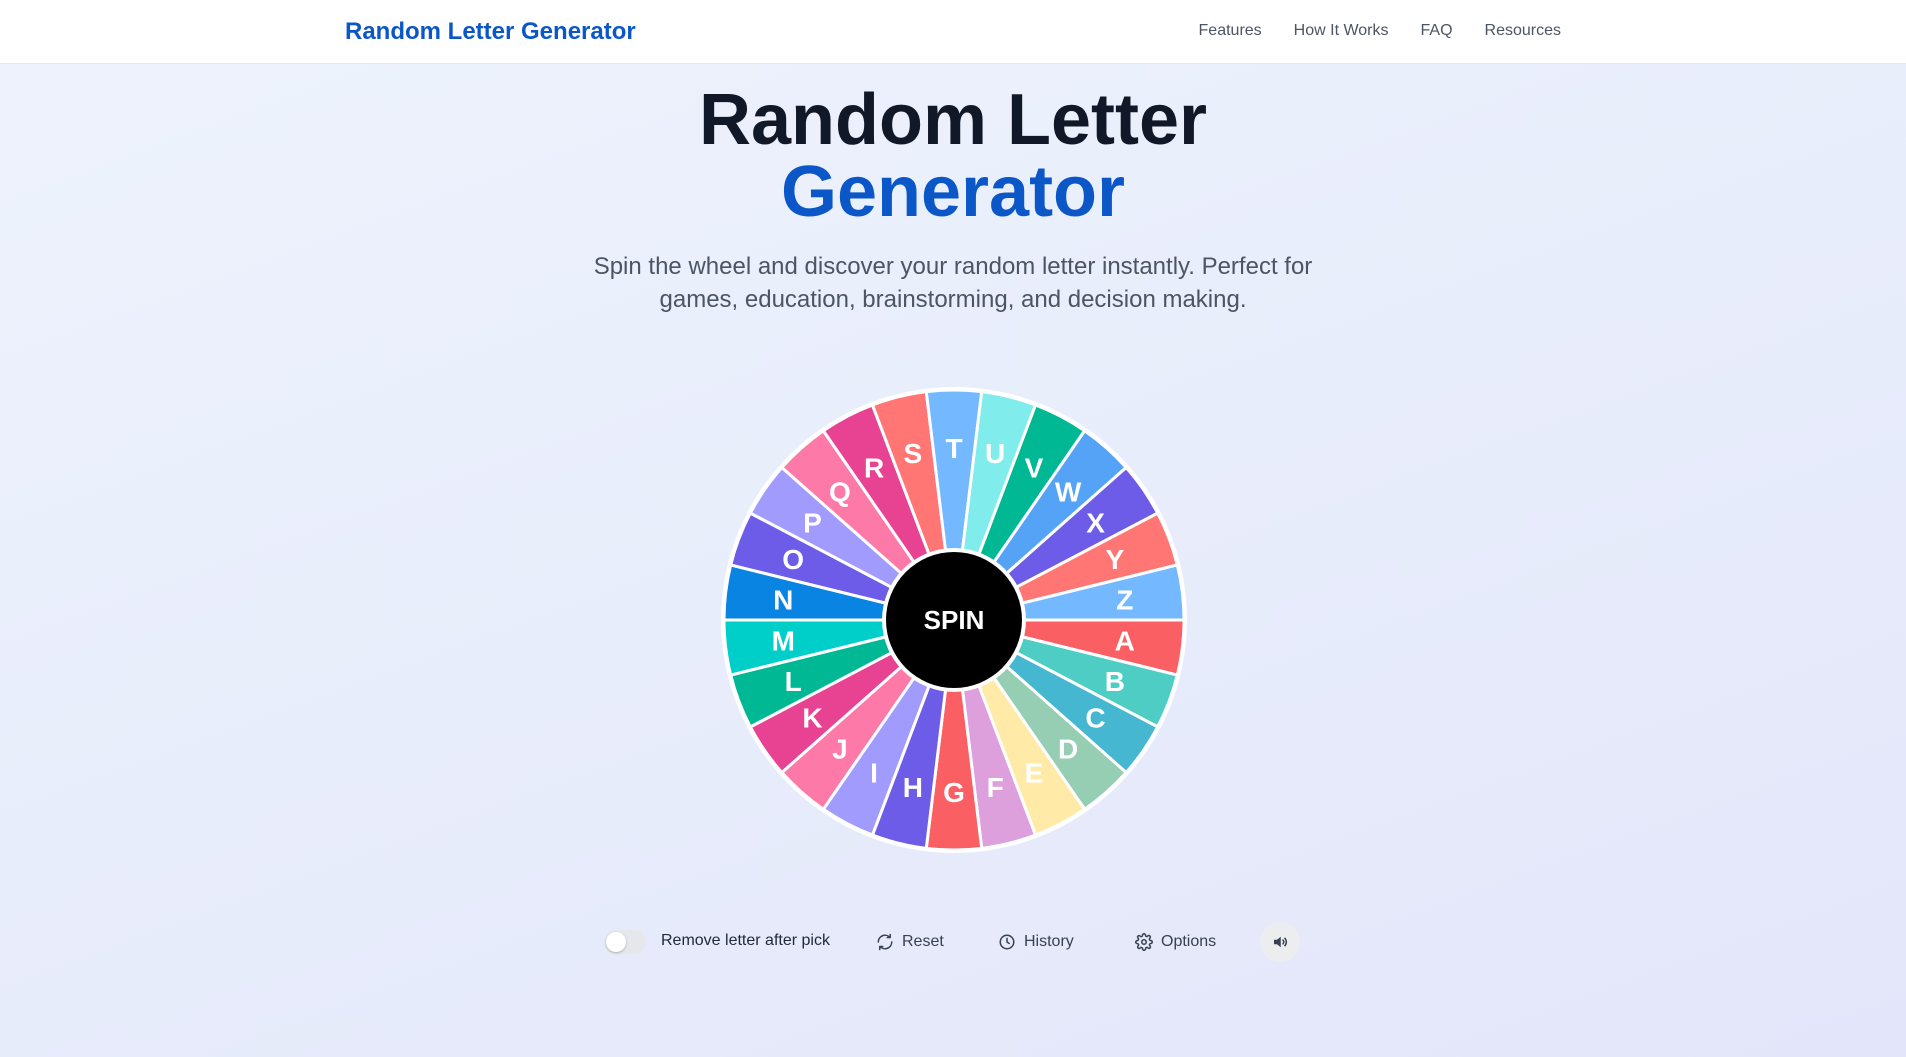 Image resolution: width=1906 pixels, height=1057 pixels. I want to click on remove-letter-toggle, so click(625, 942).